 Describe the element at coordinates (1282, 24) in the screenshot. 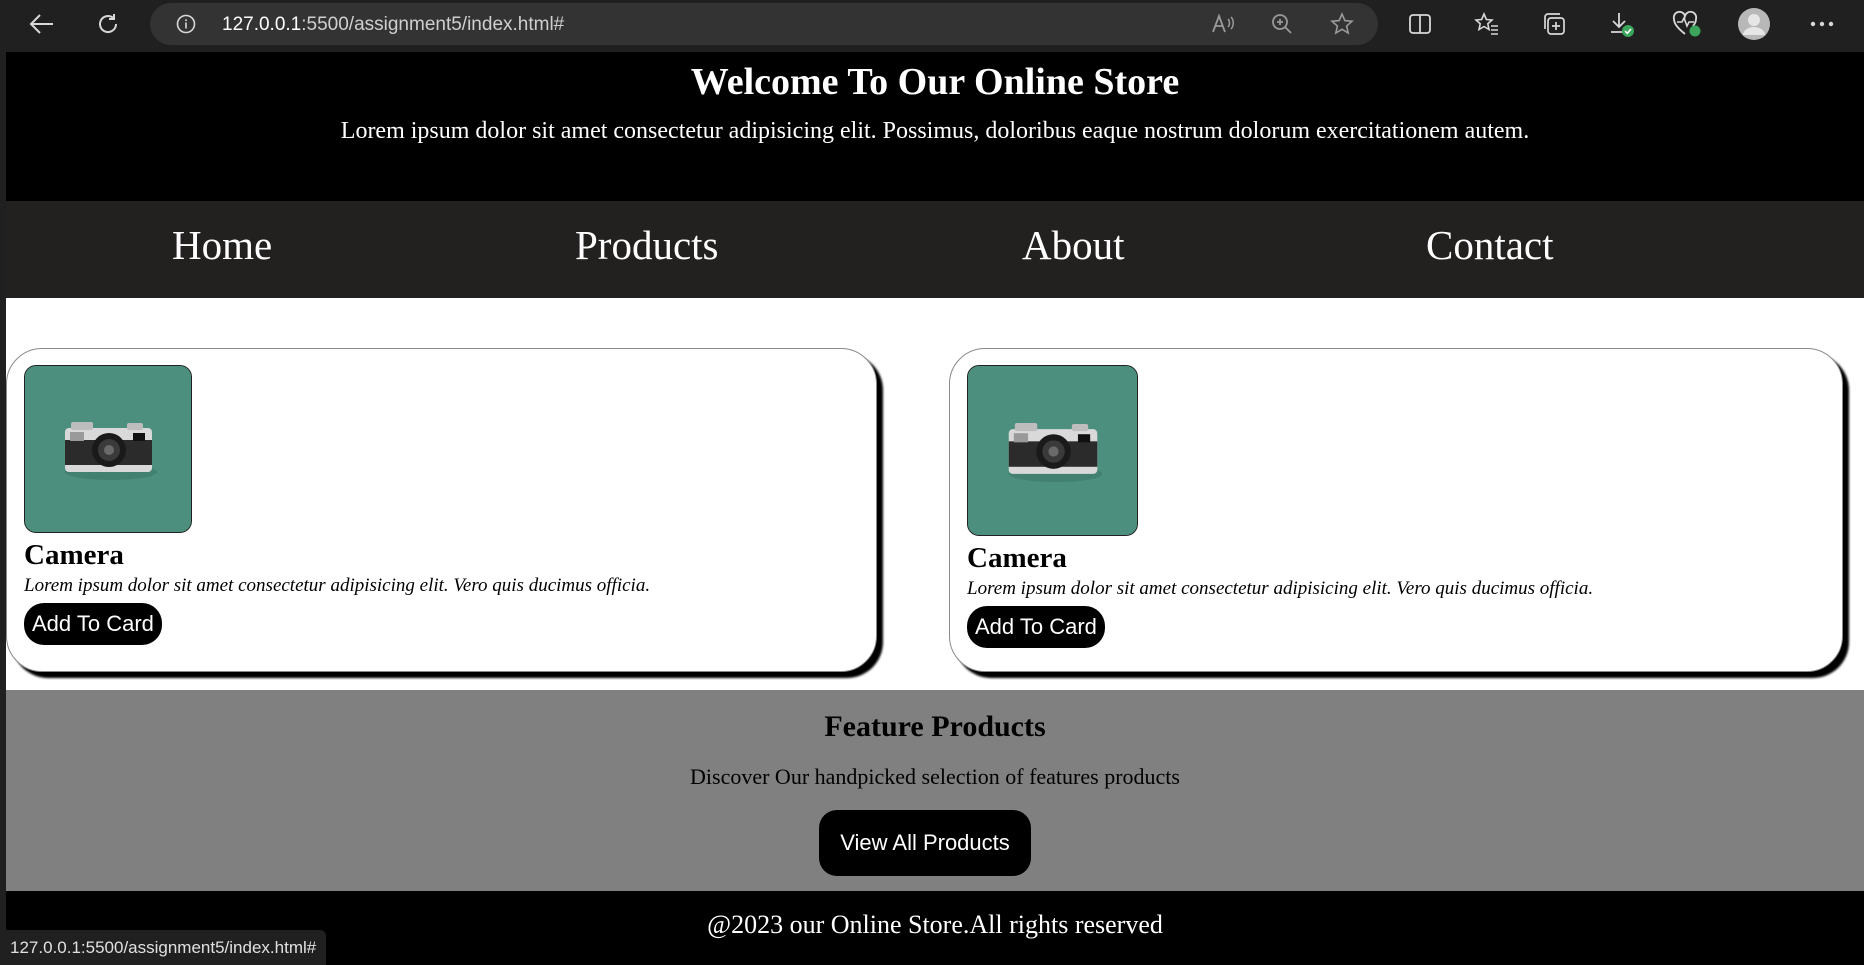

I see `zoom-icon` at that location.